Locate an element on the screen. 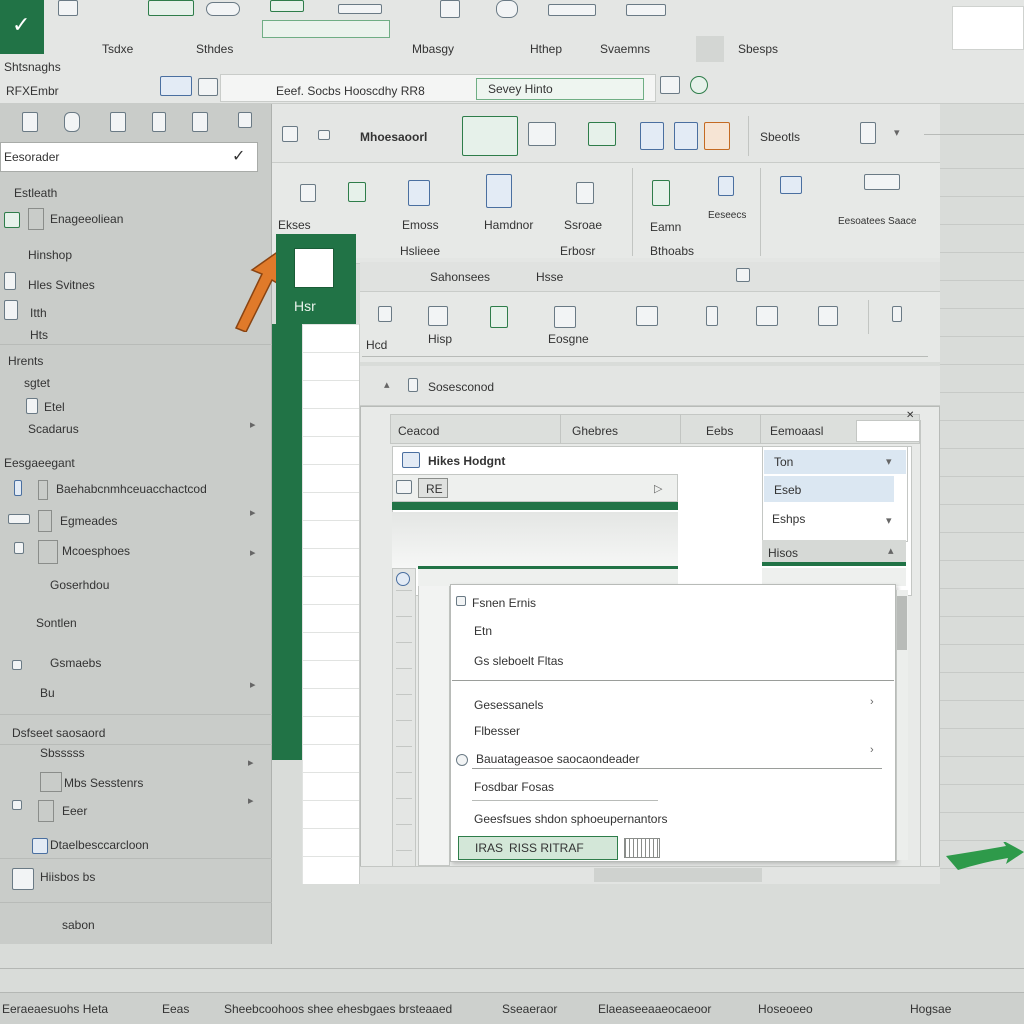 The width and height of the screenshot is (1024, 1024). dialog-row1-label: Hikes Hodgnt is located at coordinates (466, 461).